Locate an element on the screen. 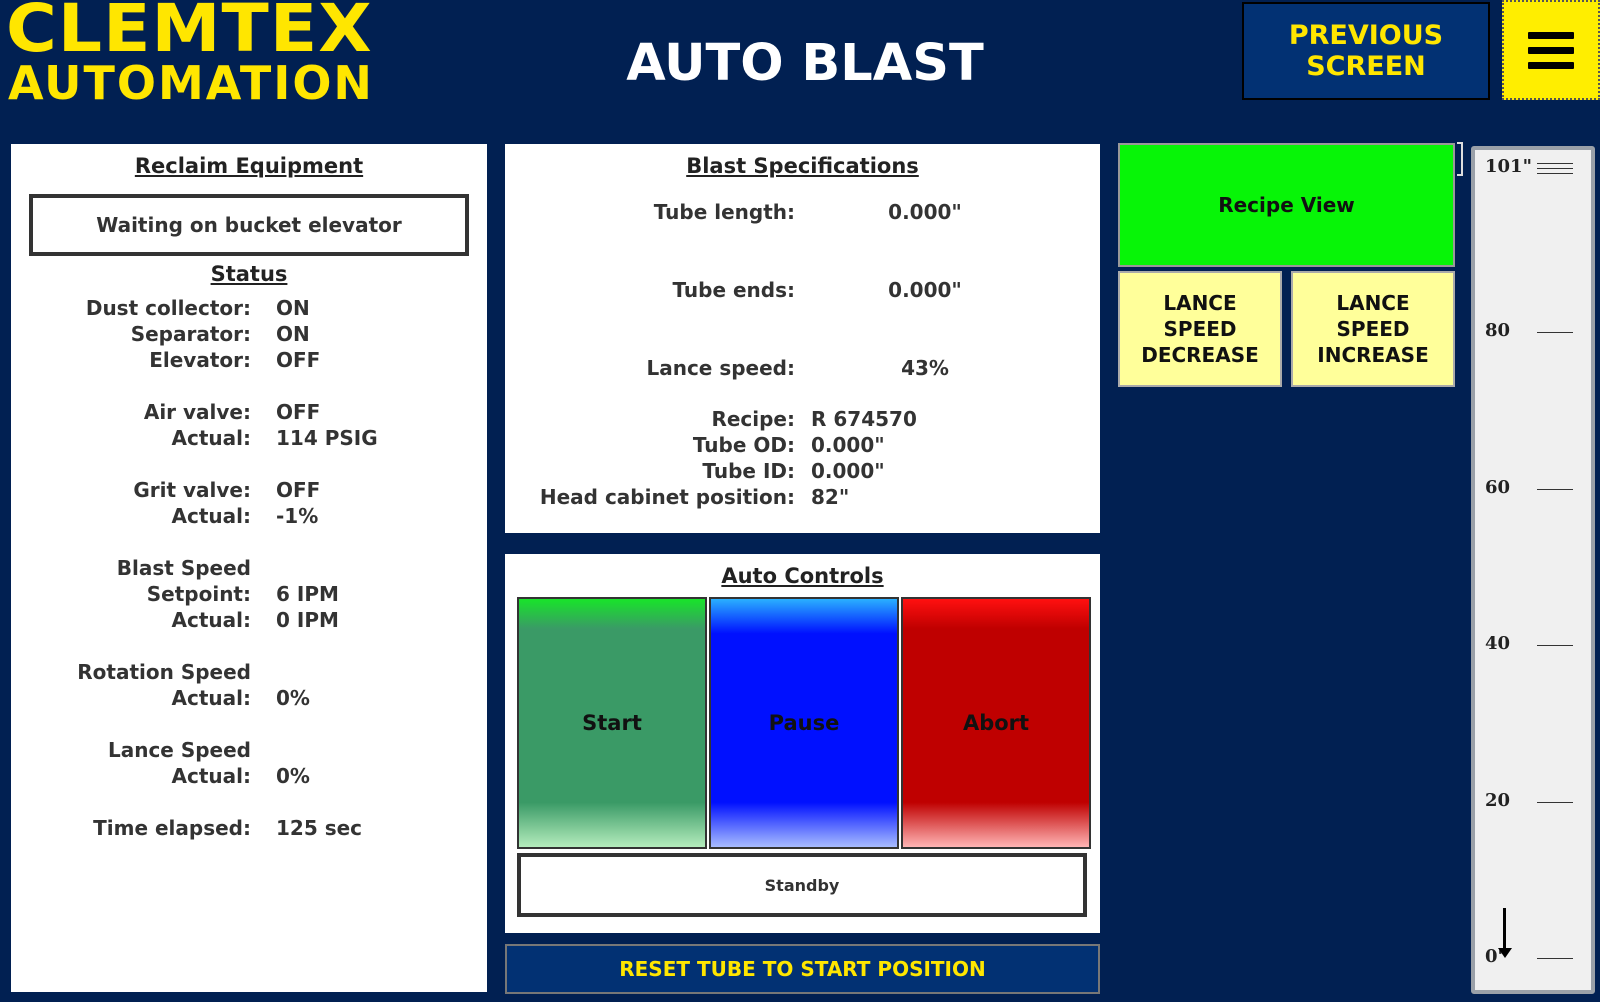 The width and height of the screenshot is (1600, 1002). start-button: Start is located at coordinates (612, 723).